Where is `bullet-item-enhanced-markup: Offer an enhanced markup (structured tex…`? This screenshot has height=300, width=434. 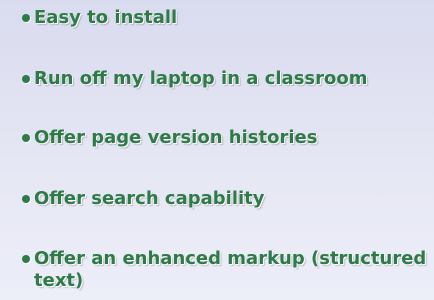 bullet-item-enhanced-markup: Offer an enhanced markup (structured tex… is located at coordinates (225, 270).